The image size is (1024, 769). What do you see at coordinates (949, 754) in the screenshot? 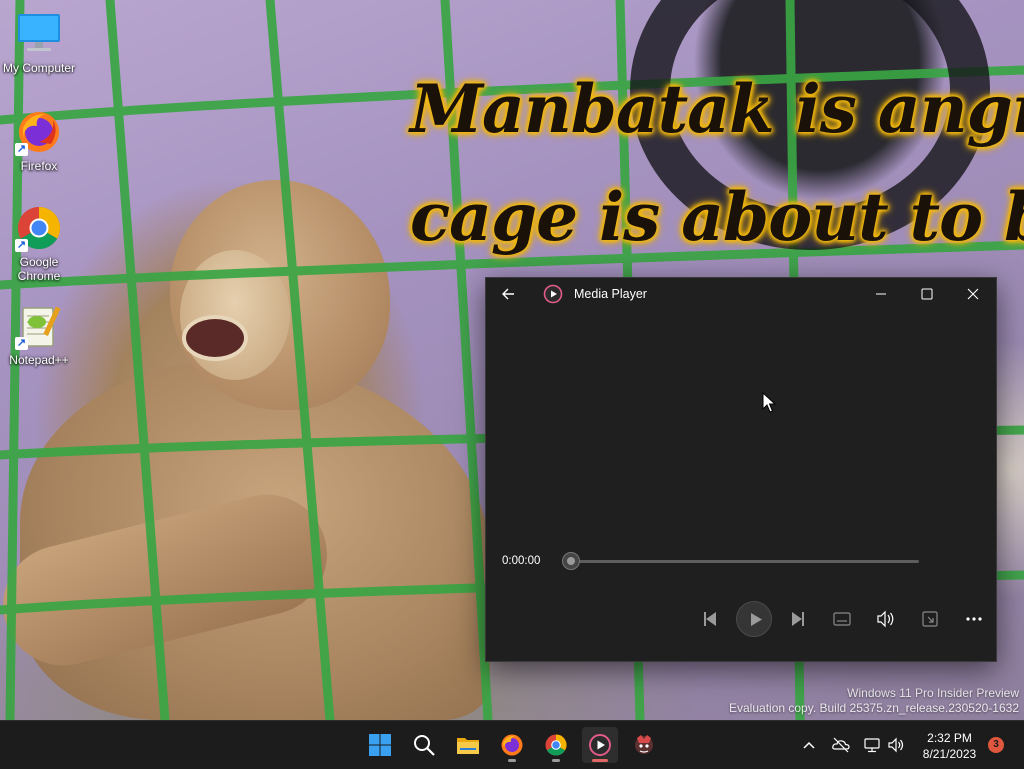
I see `clock-date: 8/21/2023` at bounding box center [949, 754].